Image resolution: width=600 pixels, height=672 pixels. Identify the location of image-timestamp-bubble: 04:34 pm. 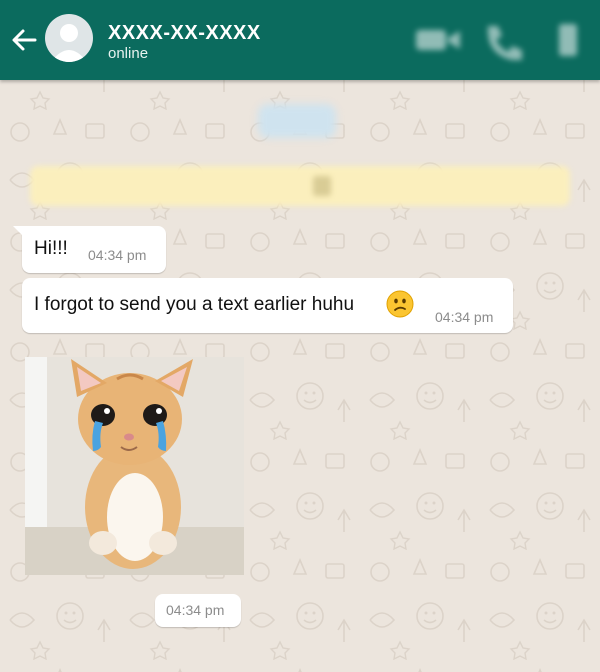
(198, 610).